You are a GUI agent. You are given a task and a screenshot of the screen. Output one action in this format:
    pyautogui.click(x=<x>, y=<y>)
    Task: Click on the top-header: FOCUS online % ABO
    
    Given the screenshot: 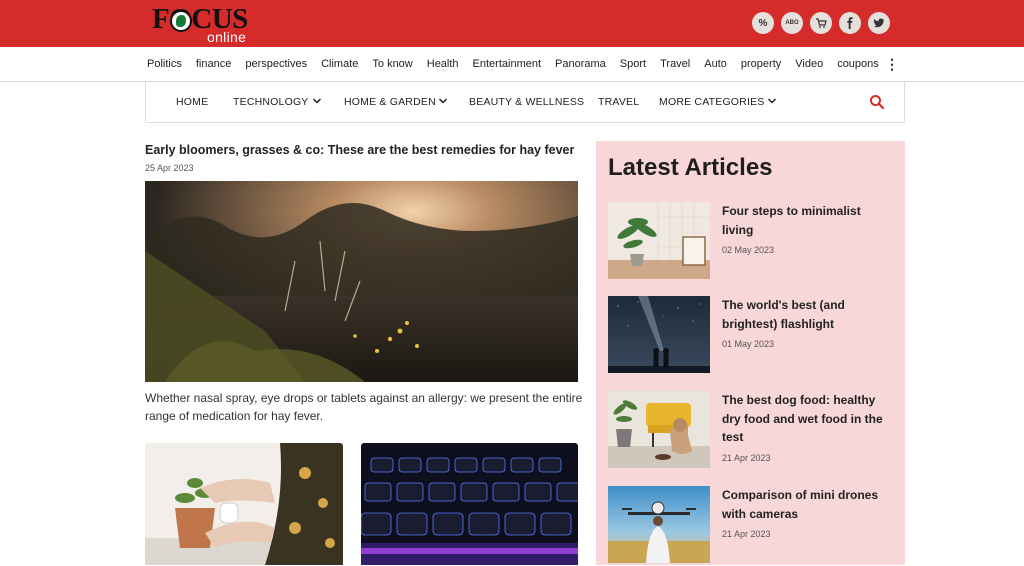 What is the action you would take?
    pyautogui.click(x=512, y=23)
    